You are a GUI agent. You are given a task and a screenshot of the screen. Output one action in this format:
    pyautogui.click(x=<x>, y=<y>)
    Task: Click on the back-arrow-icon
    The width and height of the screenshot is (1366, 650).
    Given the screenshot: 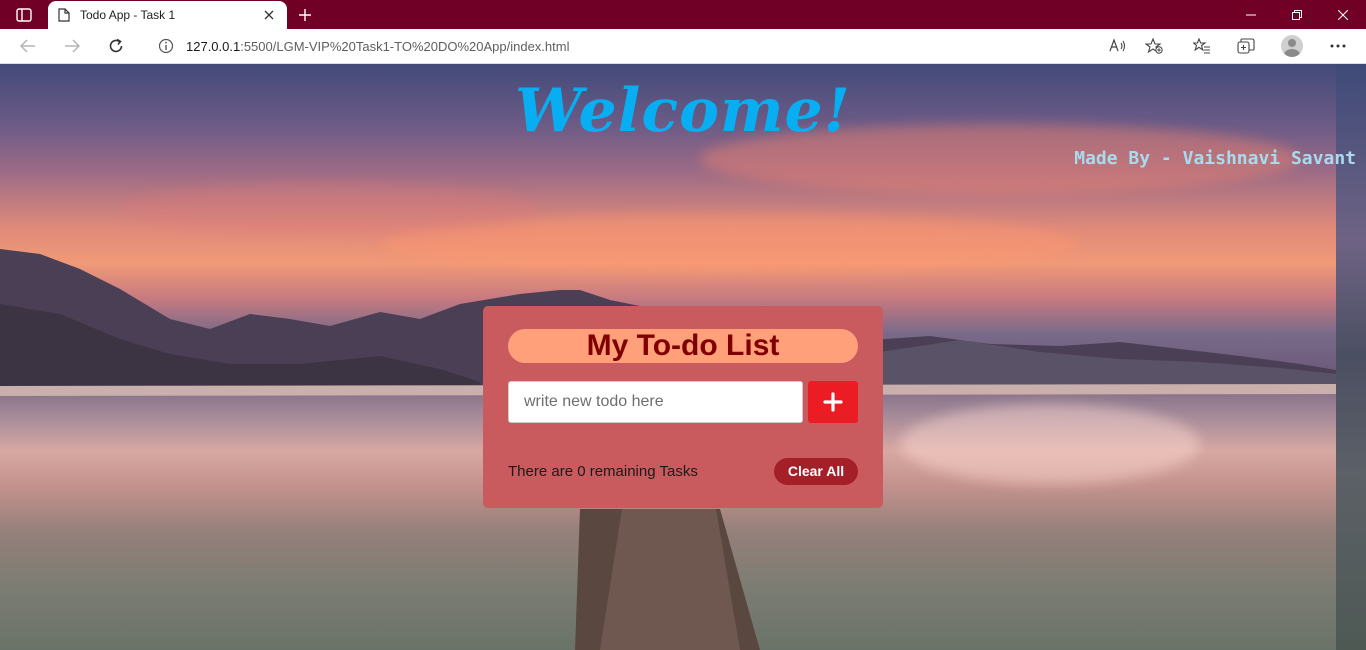 What is the action you would take?
    pyautogui.click(x=27, y=46)
    